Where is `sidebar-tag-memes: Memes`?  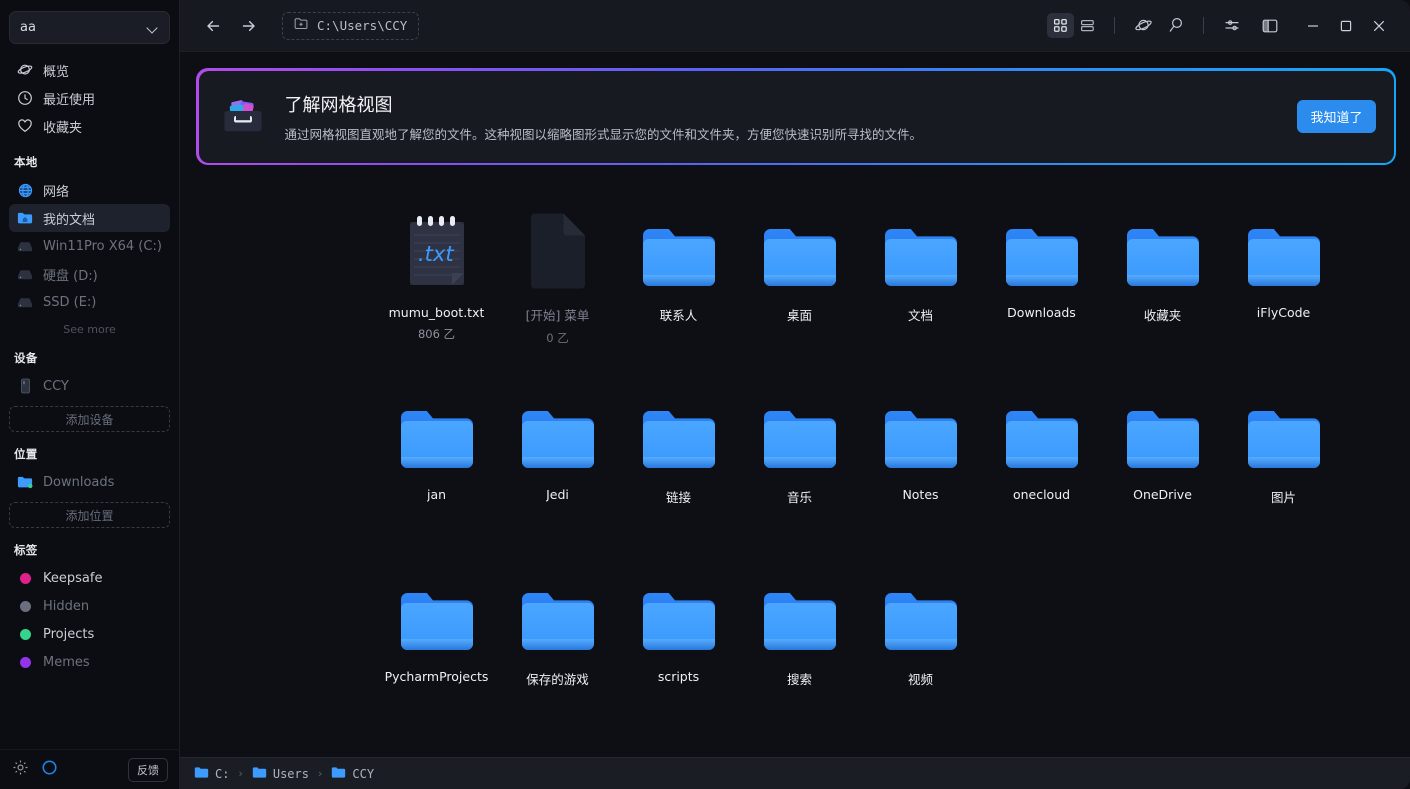
sidebar-tag-memes: Memes is located at coordinates (89, 662).